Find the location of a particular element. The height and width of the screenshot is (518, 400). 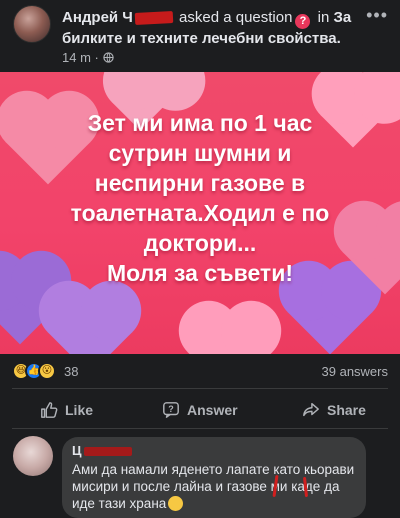

more-options-icon: ••• is located at coordinates (377, 15).